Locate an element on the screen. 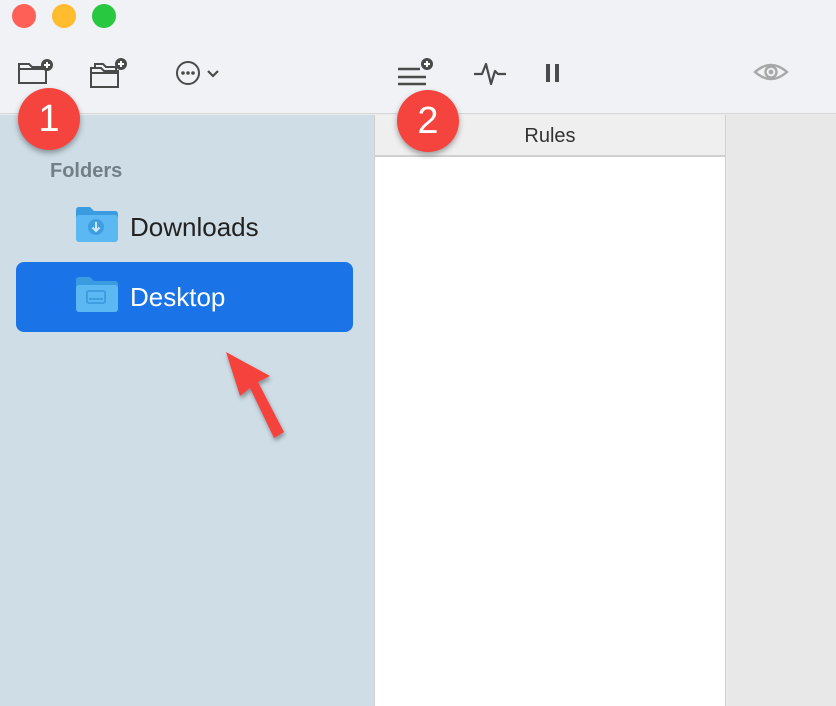 The image size is (836, 706). annotation-badge-1: 1 is located at coordinates (49, 119).